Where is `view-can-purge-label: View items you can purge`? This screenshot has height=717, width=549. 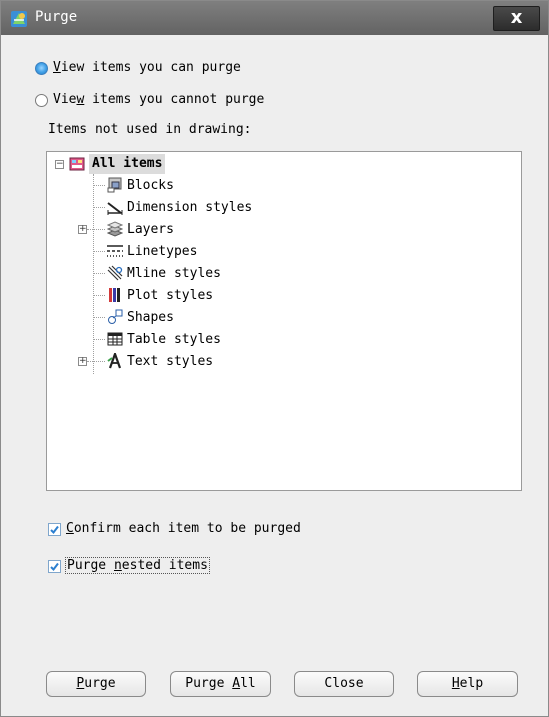
view-can-purge-label: View items you can purge is located at coordinates (147, 67).